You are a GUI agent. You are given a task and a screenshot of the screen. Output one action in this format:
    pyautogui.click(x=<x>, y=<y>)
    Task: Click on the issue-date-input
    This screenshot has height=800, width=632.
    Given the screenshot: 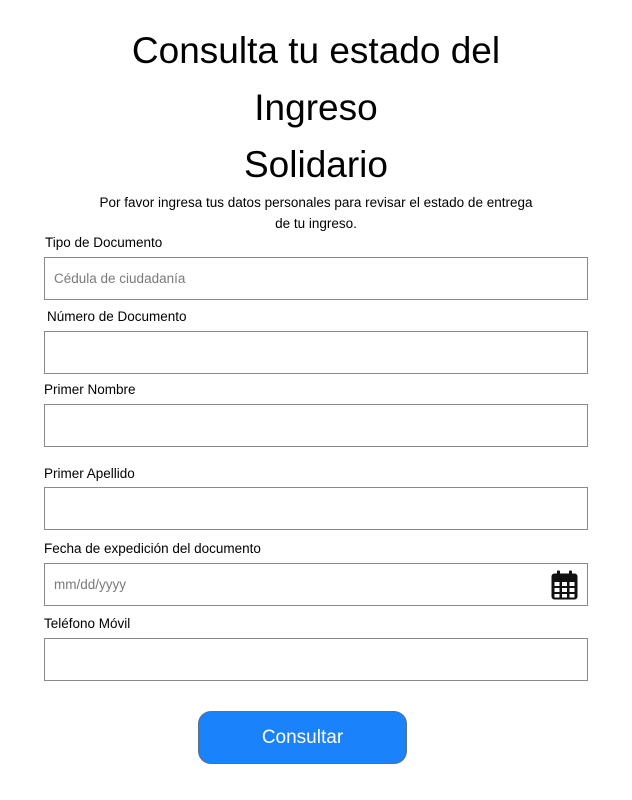 What is the action you would take?
    pyautogui.click(x=316, y=584)
    